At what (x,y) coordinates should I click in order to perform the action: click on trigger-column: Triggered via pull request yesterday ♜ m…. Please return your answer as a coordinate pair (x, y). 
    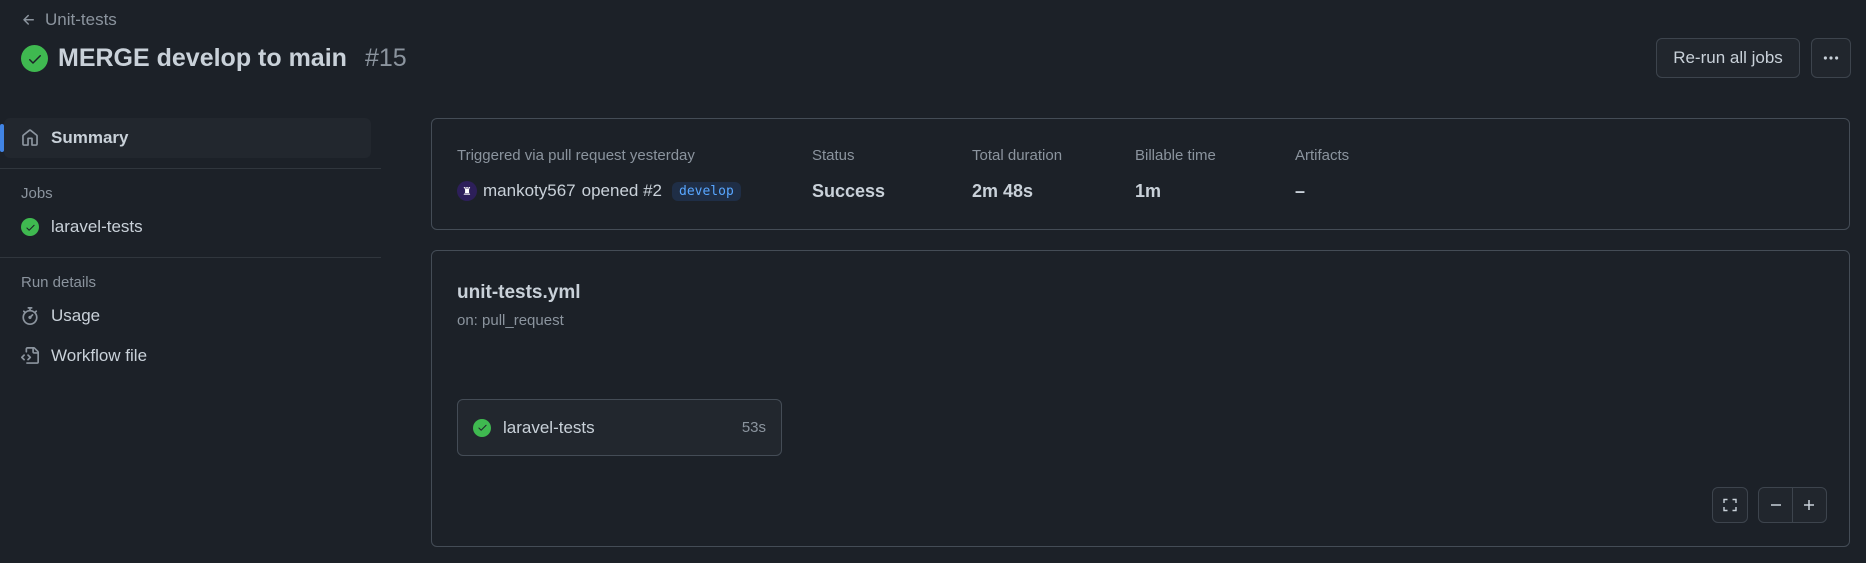
    Looking at the image, I should click on (599, 175).